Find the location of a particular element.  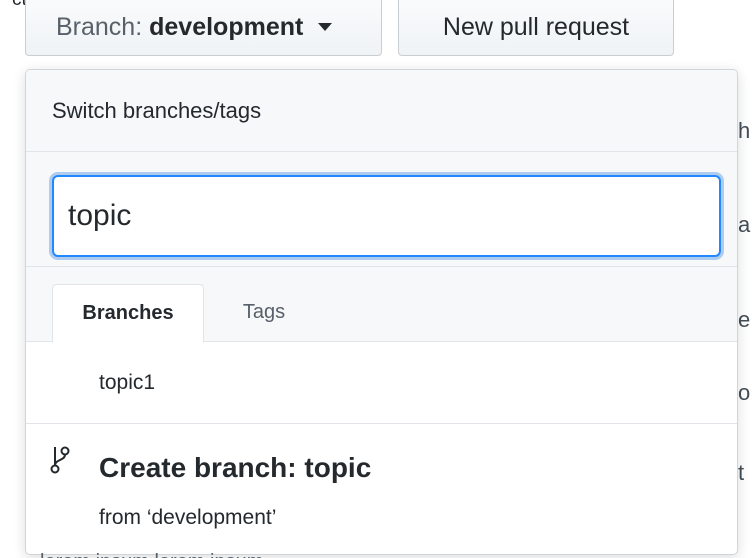

background-fragment: e is located at coordinates (744, 319).